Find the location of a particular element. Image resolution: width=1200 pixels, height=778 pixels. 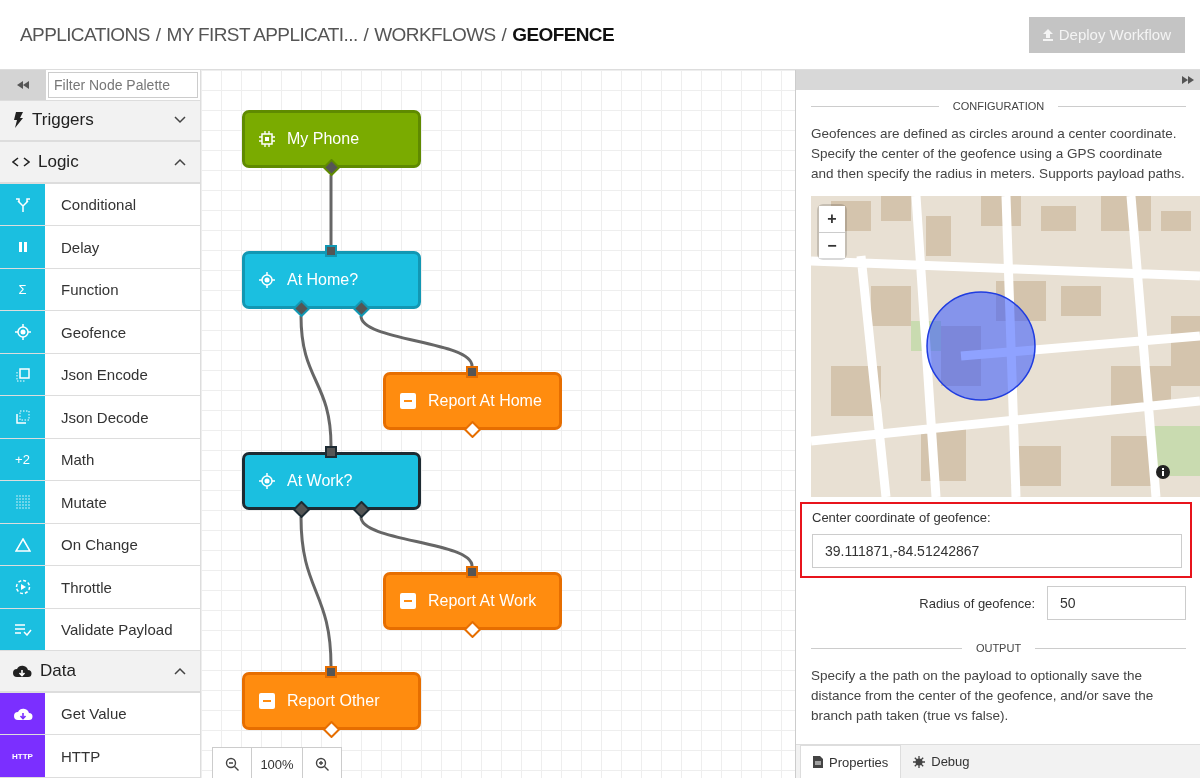

palette-item: Json Decode is located at coordinates (100, 417).